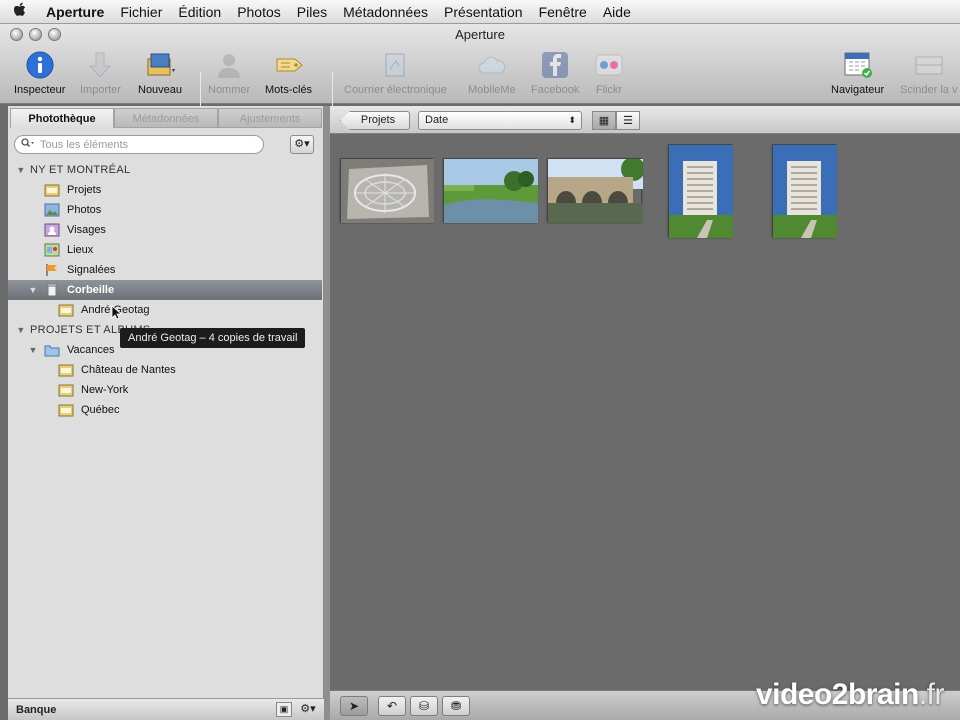 This screenshot has width=960, height=720. What do you see at coordinates (617, 12) in the screenshot?
I see `menu-aide: Aide` at bounding box center [617, 12].